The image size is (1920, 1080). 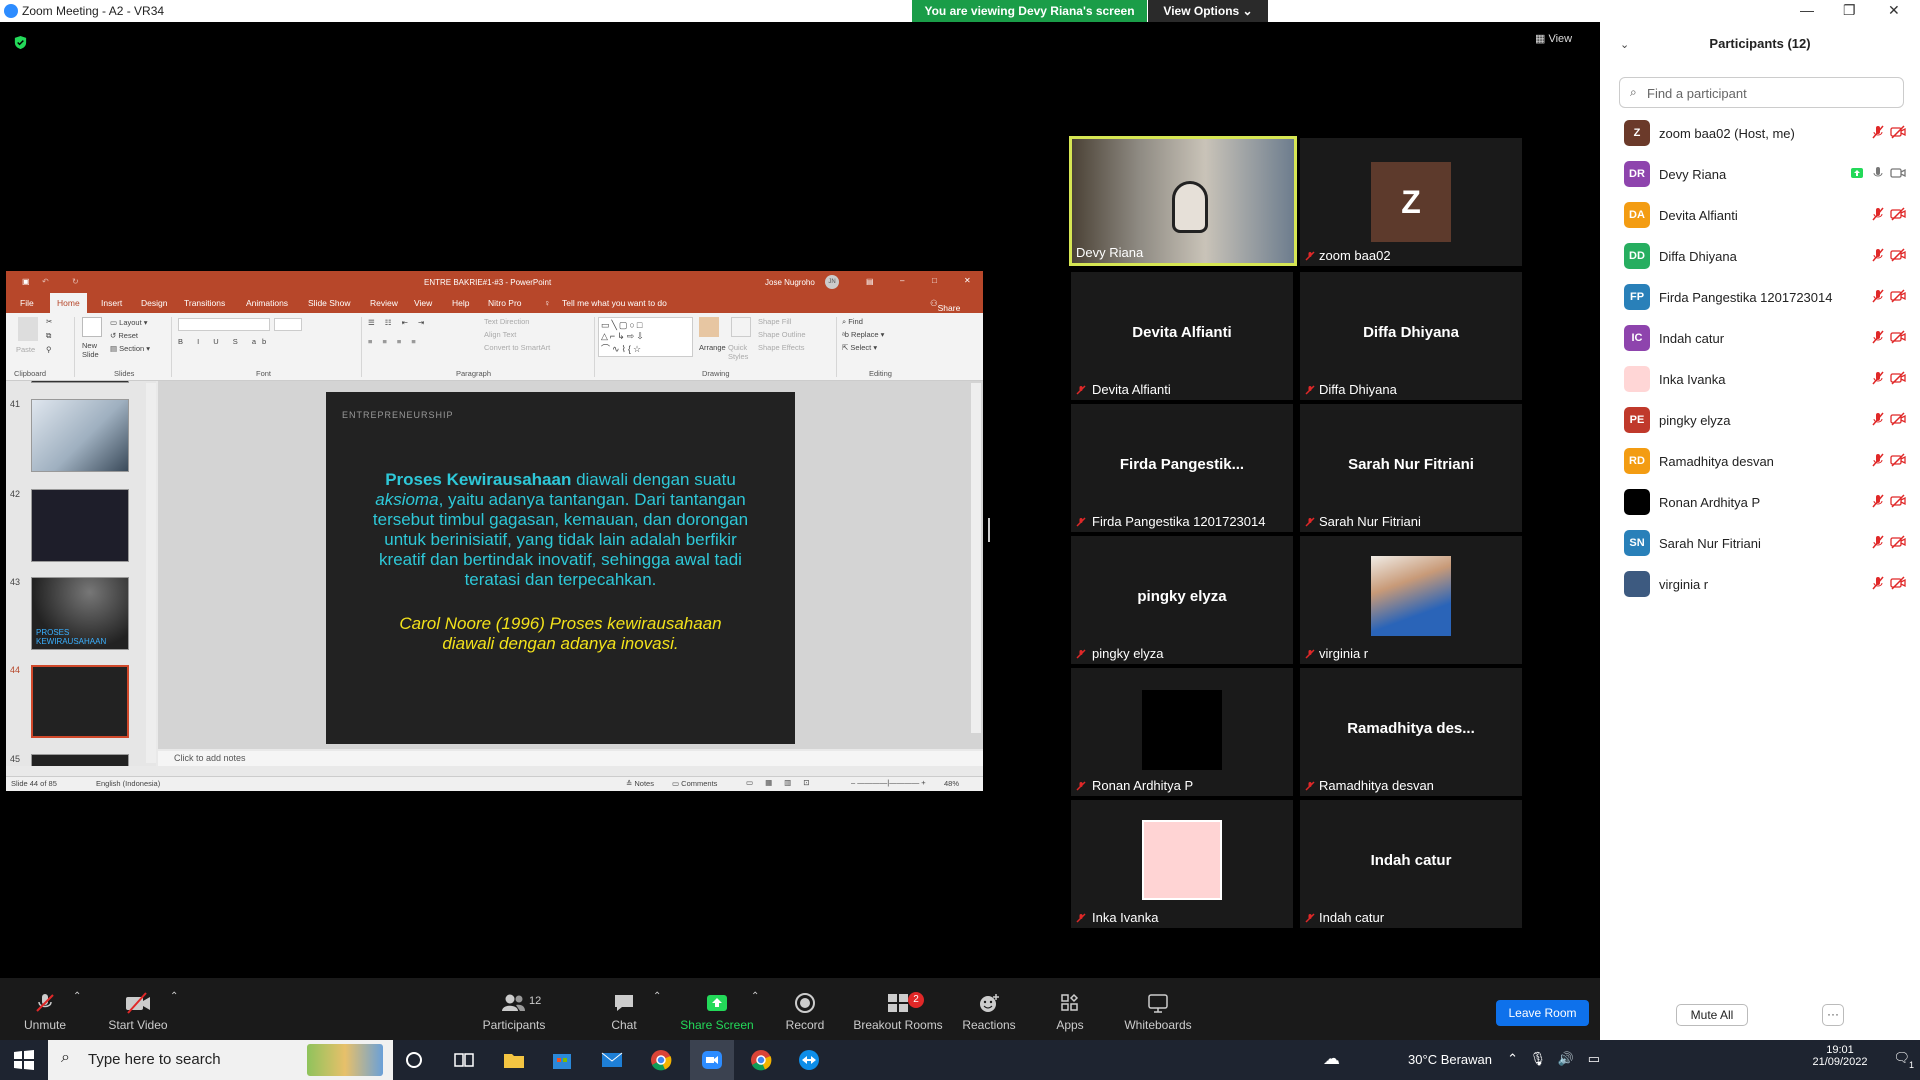 What do you see at coordinates (709, 327) in the screenshot?
I see `arrange-icon` at bounding box center [709, 327].